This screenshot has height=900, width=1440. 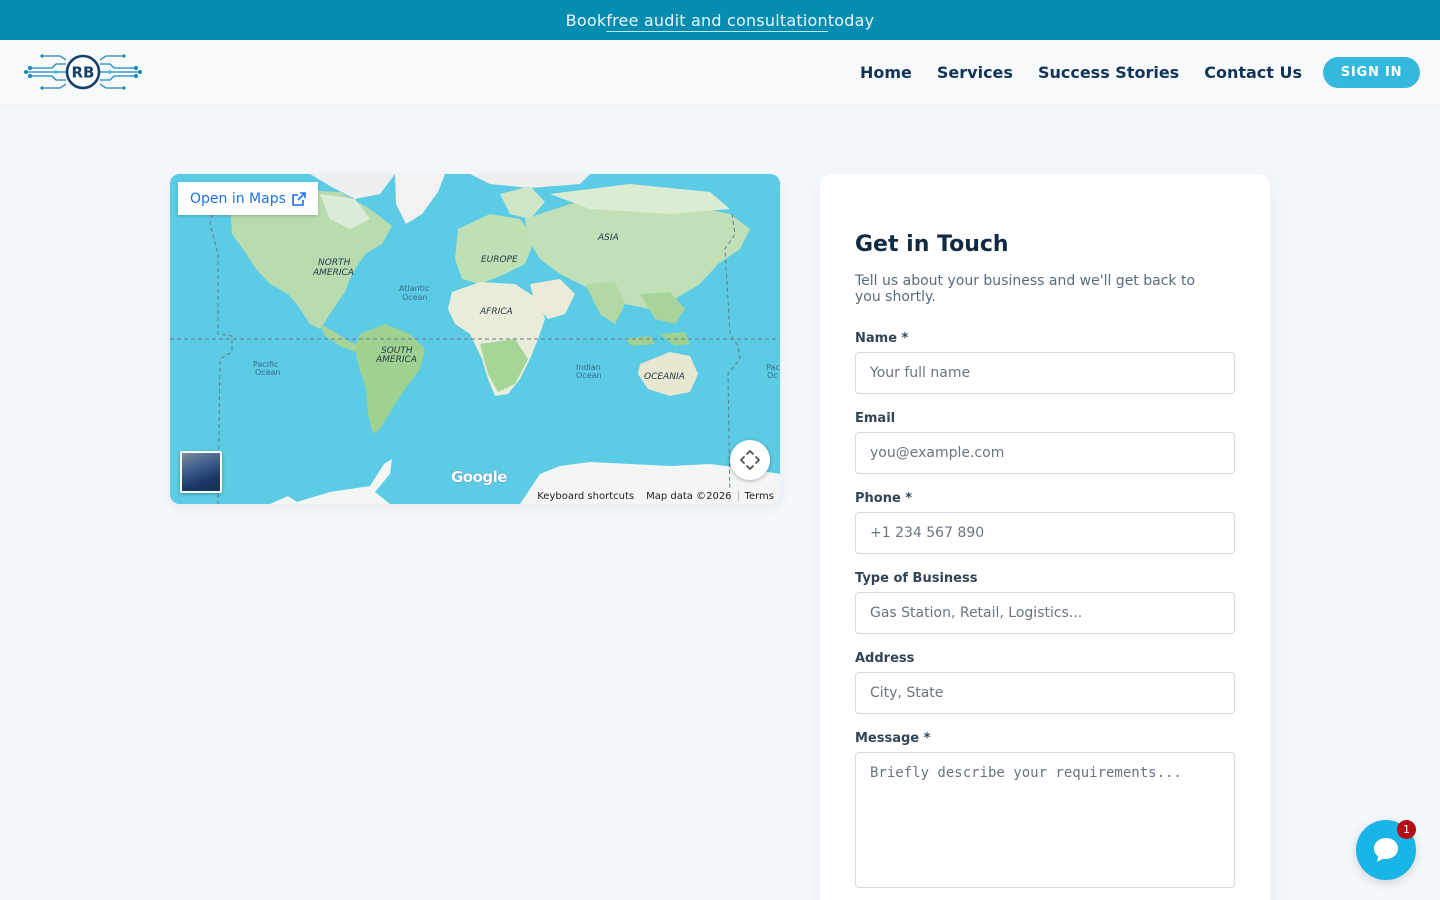 What do you see at coordinates (1045, 533) in the screenshot?
I see `phone-input` at bounding box center [1045, 533].